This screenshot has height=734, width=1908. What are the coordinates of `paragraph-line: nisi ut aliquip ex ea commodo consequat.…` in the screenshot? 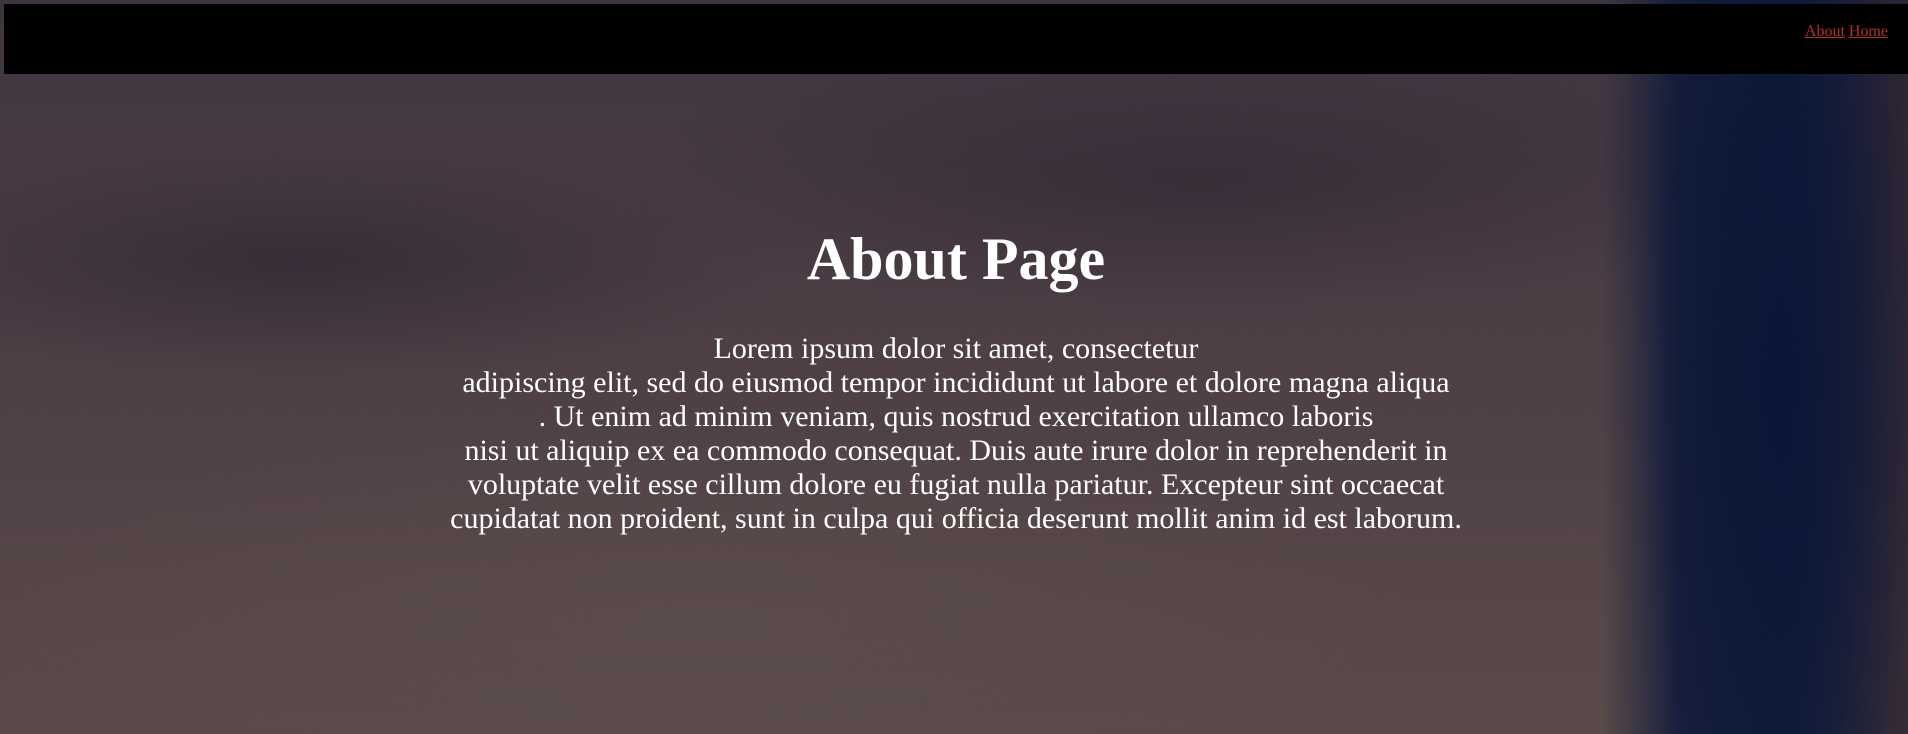 It's located at (956, 450).